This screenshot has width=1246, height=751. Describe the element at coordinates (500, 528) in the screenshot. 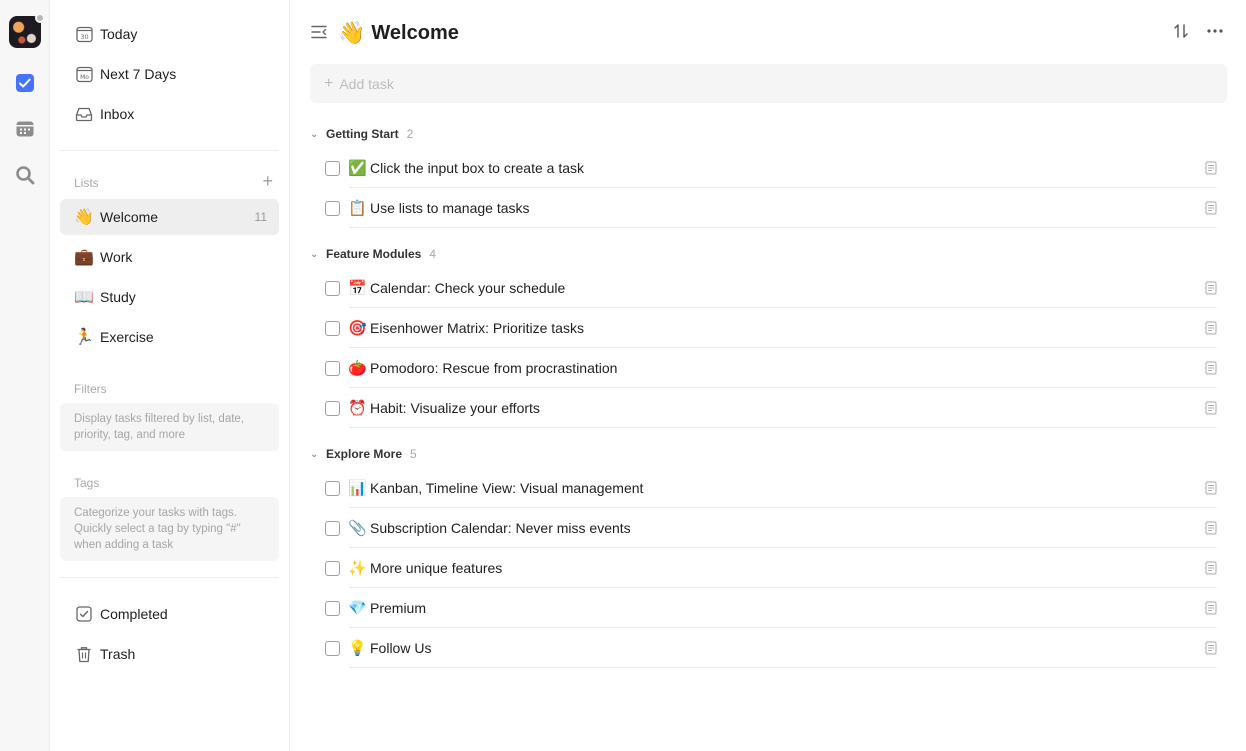

I see `task-title: Subscription Calendar: Never miss events` at that location.